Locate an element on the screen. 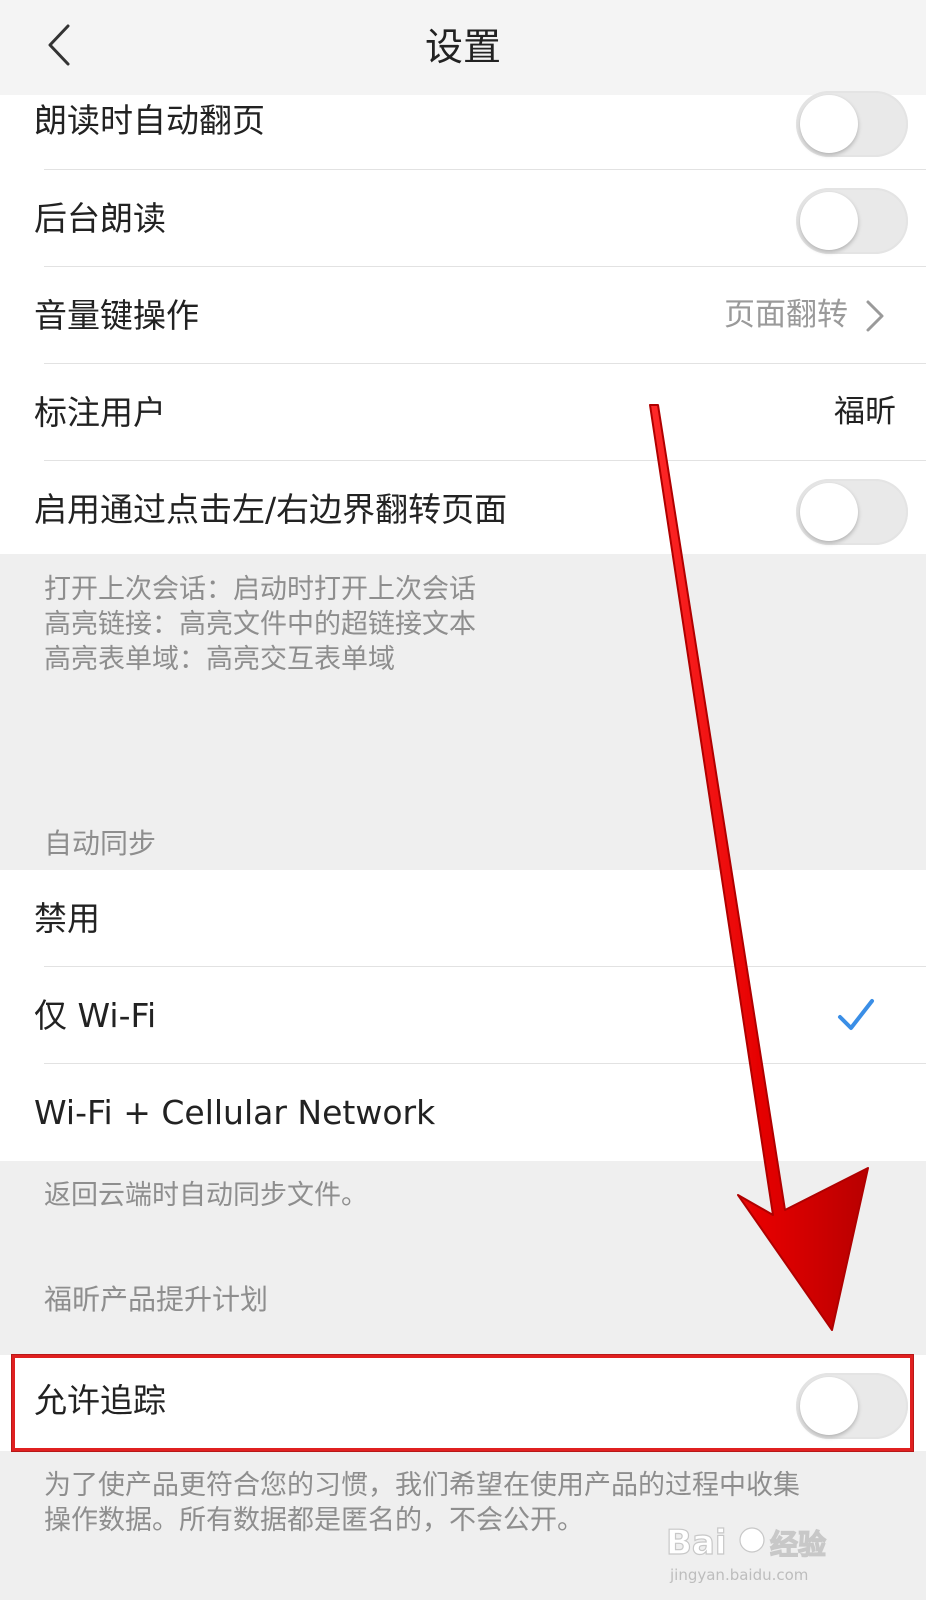 Image resolution: width=926 pixels, height=1600 pixels. page-title: 设置 is located at coordinates (462, 47).